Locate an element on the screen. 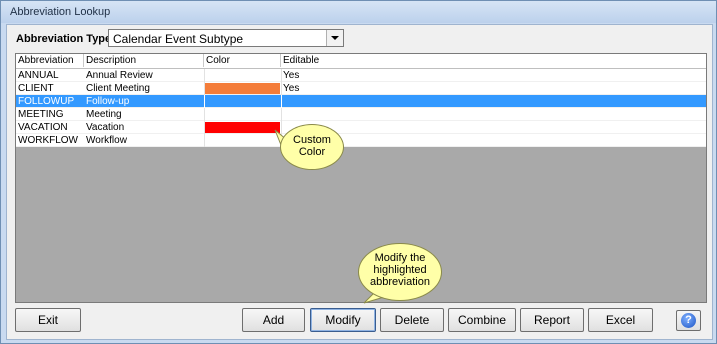 This screenshot has height=344, width=717. callout-text-line: Modify the is located at coordinates (400, 258).